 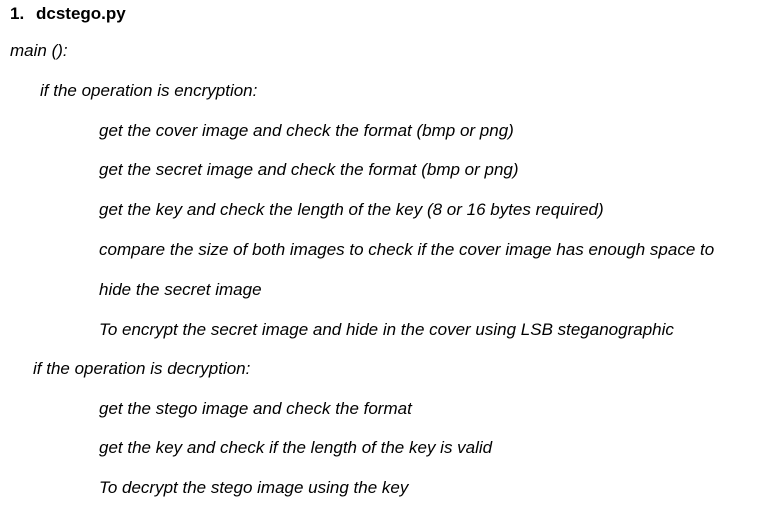 I want to click on decryption-step-3: To decrypt the stego image using the key, so click(x=254, y=487).